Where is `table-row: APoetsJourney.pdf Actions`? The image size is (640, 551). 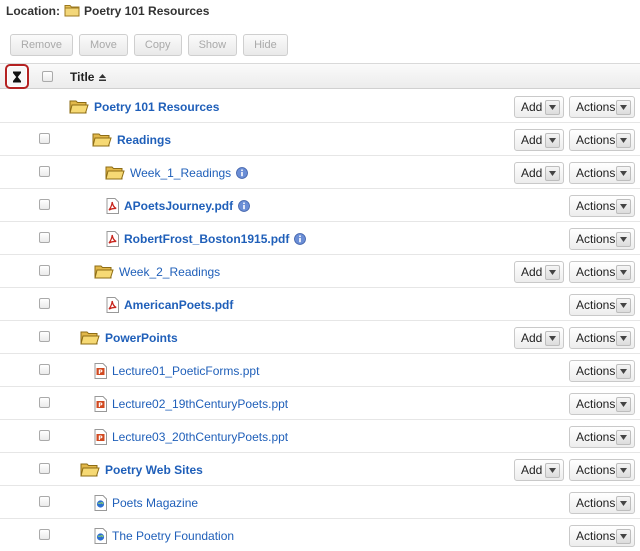
table-row: APoetsJourney.pdf Actions is located at coordinates (320, 205).